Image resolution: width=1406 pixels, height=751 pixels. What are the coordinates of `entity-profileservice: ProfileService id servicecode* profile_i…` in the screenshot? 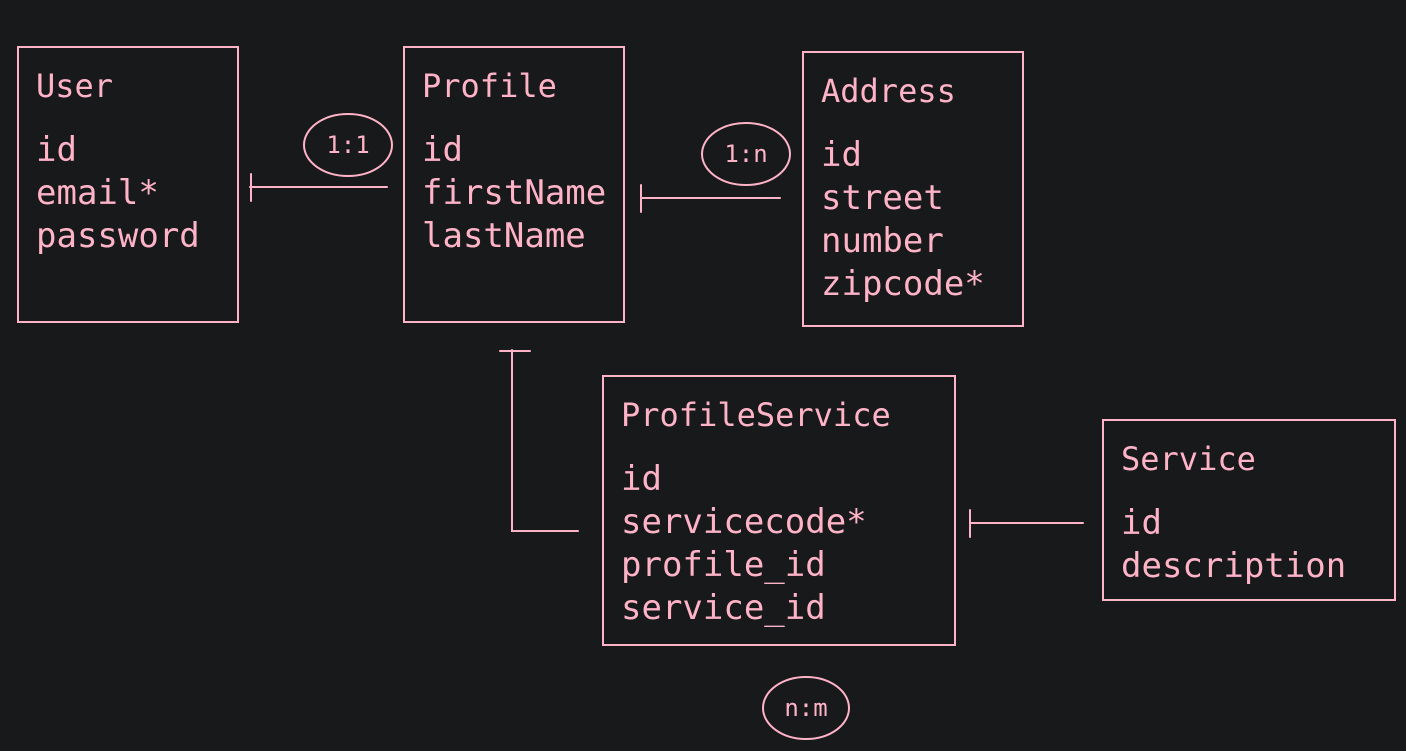 It's located at (779, 510).